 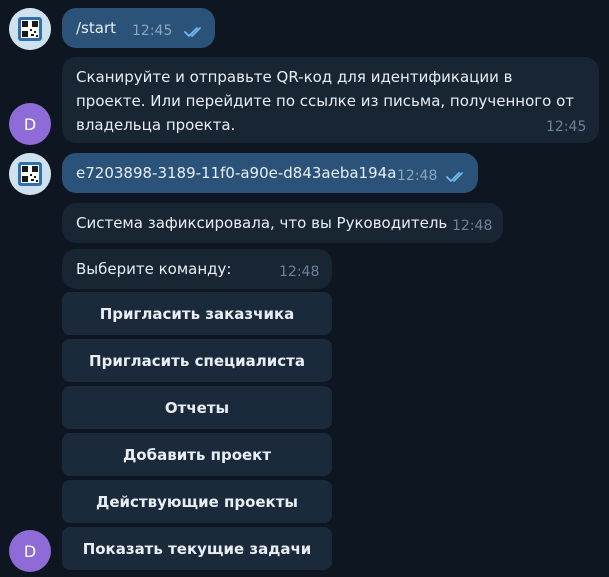 I want to click on command-button-add-project: Добавить проект, so click(x=197, y=454).